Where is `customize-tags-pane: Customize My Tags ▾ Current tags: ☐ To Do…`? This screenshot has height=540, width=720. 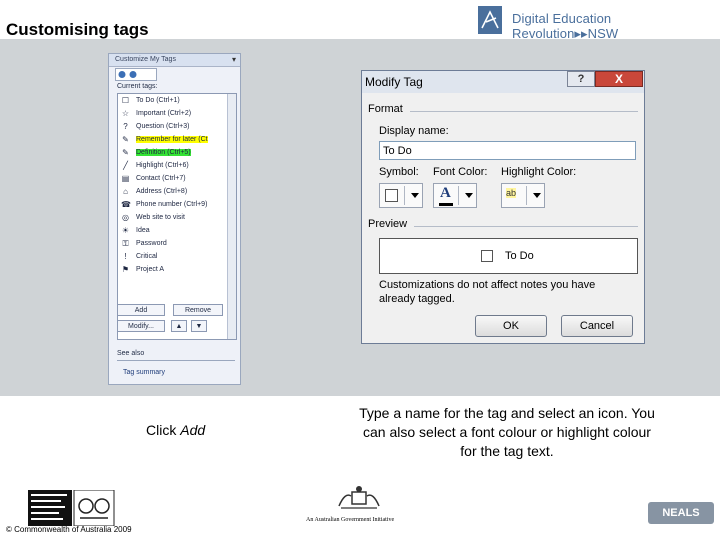
customize-tags-pane: Customize My Tags ▾ Current tags: ☐ To Do… is located at coordinates (174, 219).